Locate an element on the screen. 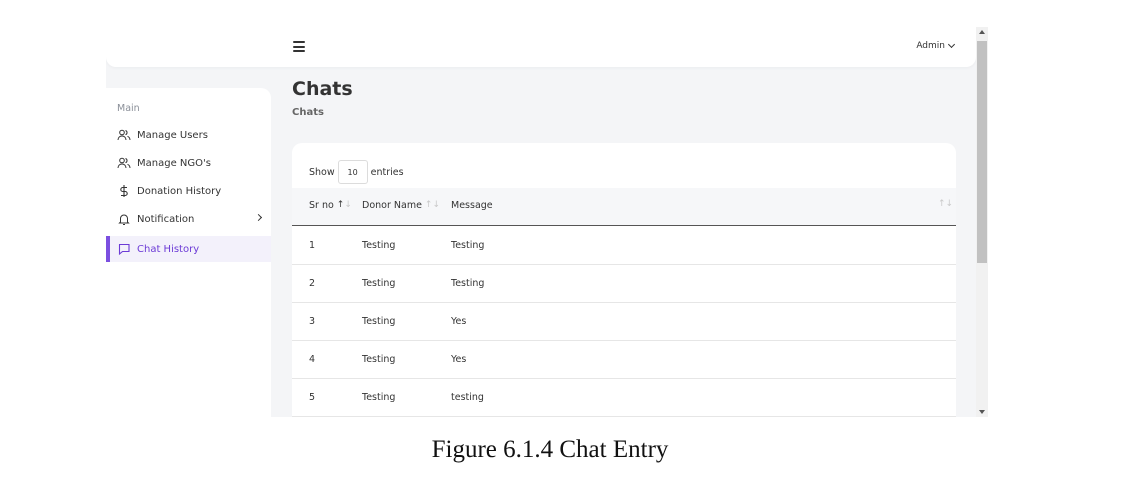 The width and height of the screenshot is (1125, 481). sidebar-item-notification: Notification is located at coordinates (188, 219).